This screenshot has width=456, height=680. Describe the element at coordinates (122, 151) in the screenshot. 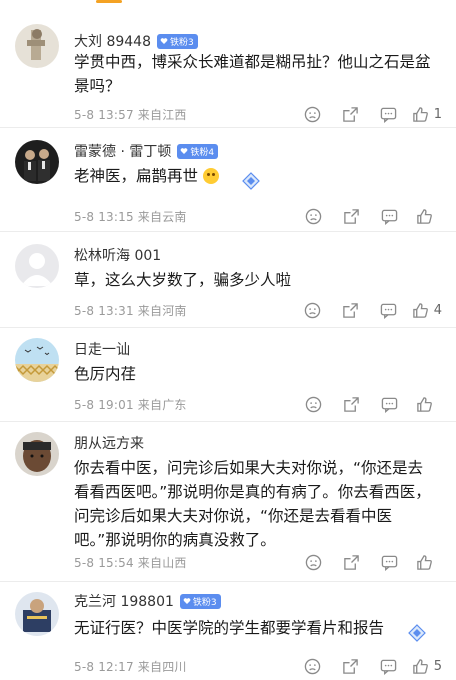

I see `username: 雷蒙德 · 雷丁顿` at that location.